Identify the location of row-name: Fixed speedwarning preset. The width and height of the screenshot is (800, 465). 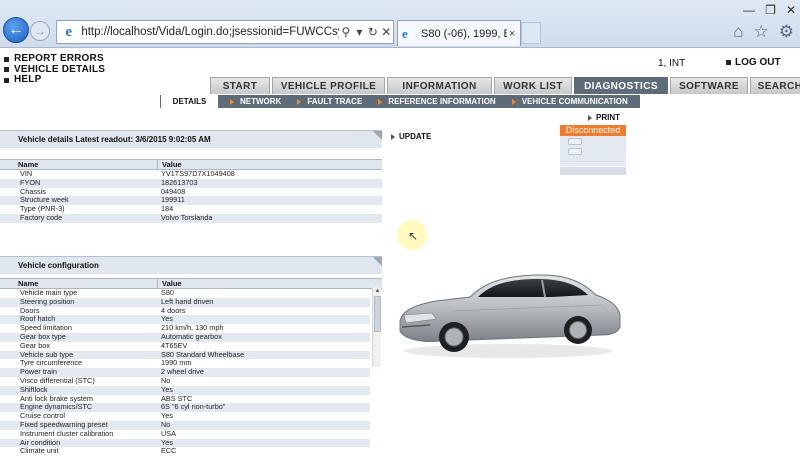
(64, 424).